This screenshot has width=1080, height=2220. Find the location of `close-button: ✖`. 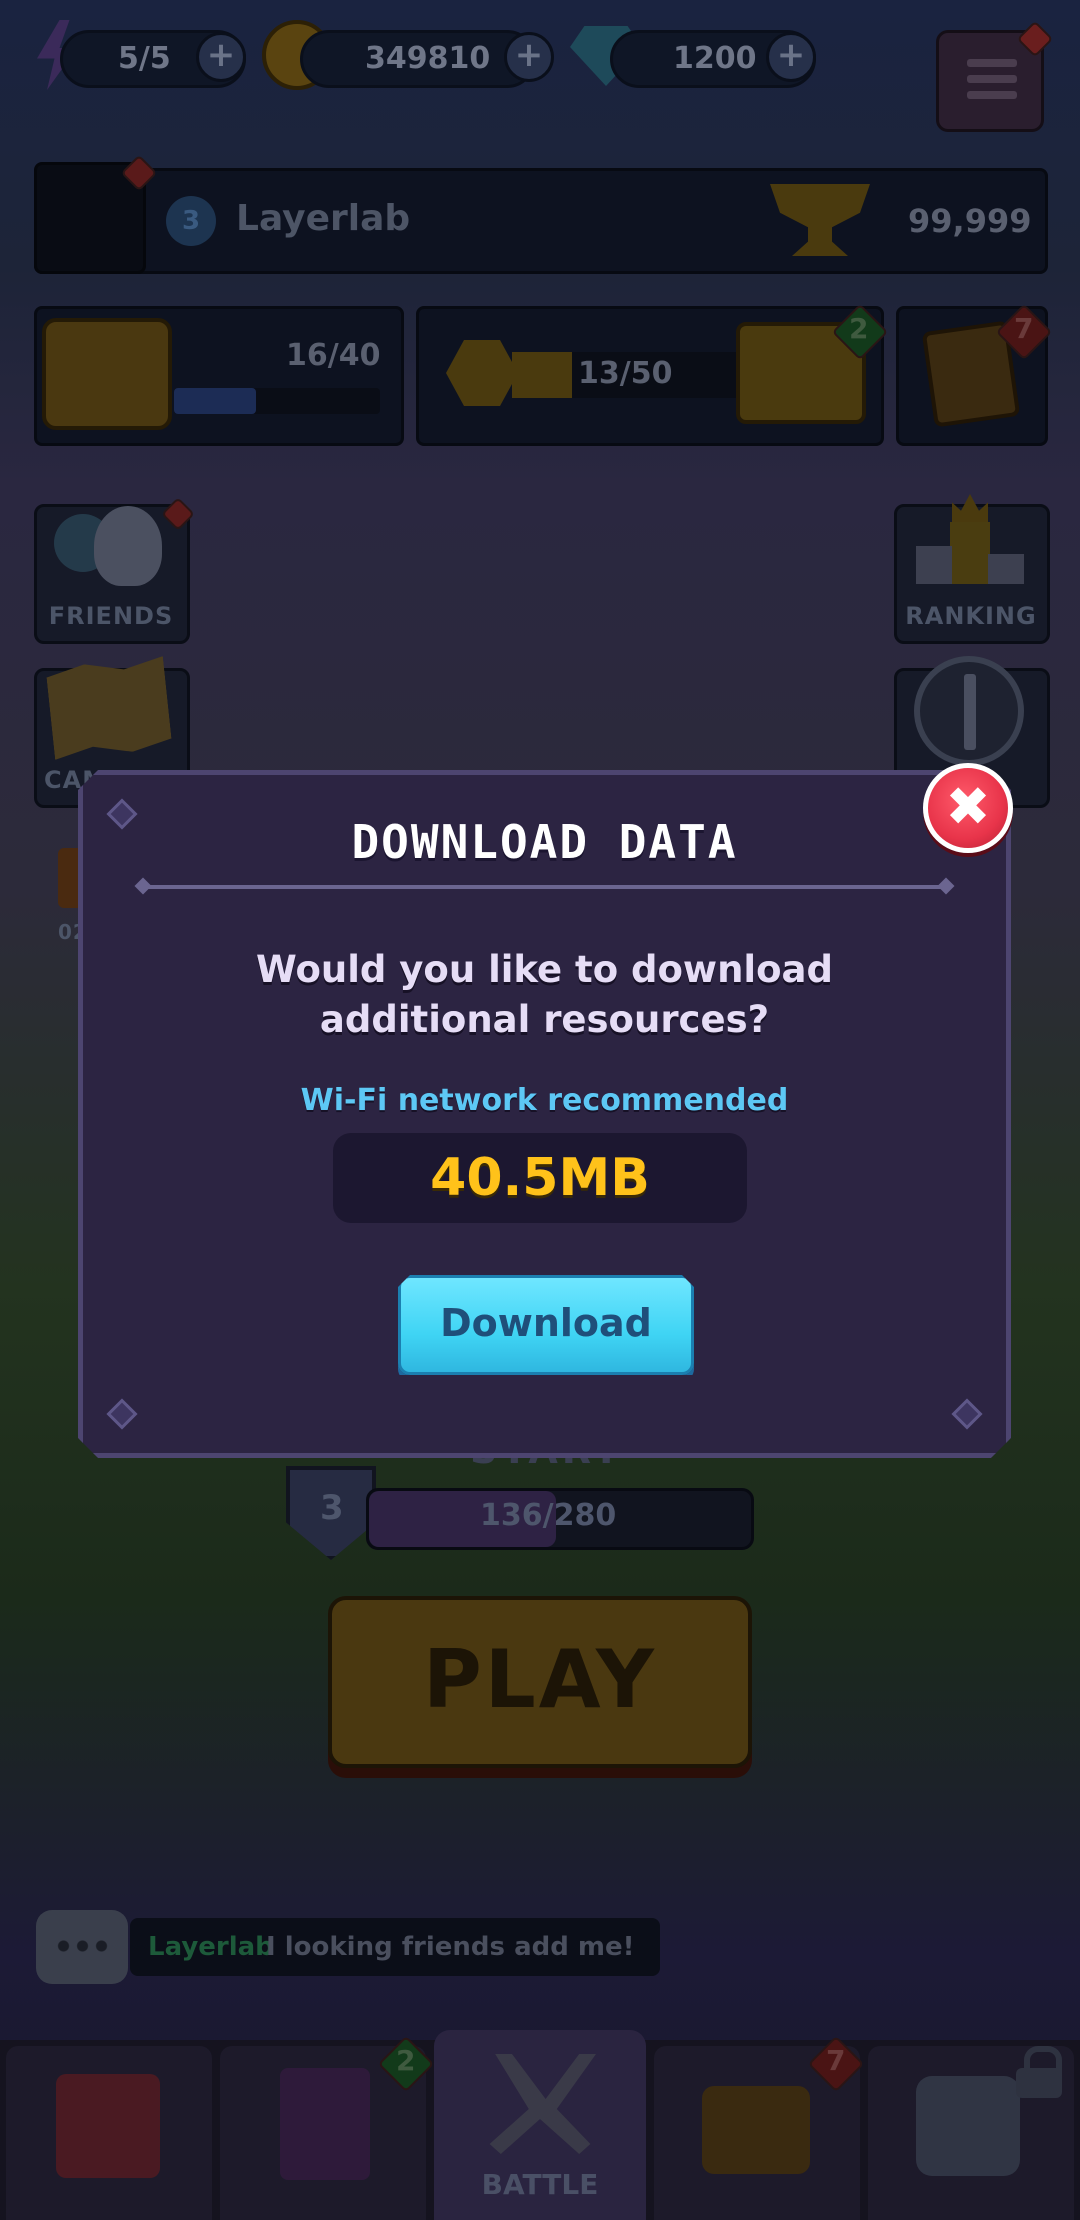

close-button: ✖ is located at coordinates (968, 808).